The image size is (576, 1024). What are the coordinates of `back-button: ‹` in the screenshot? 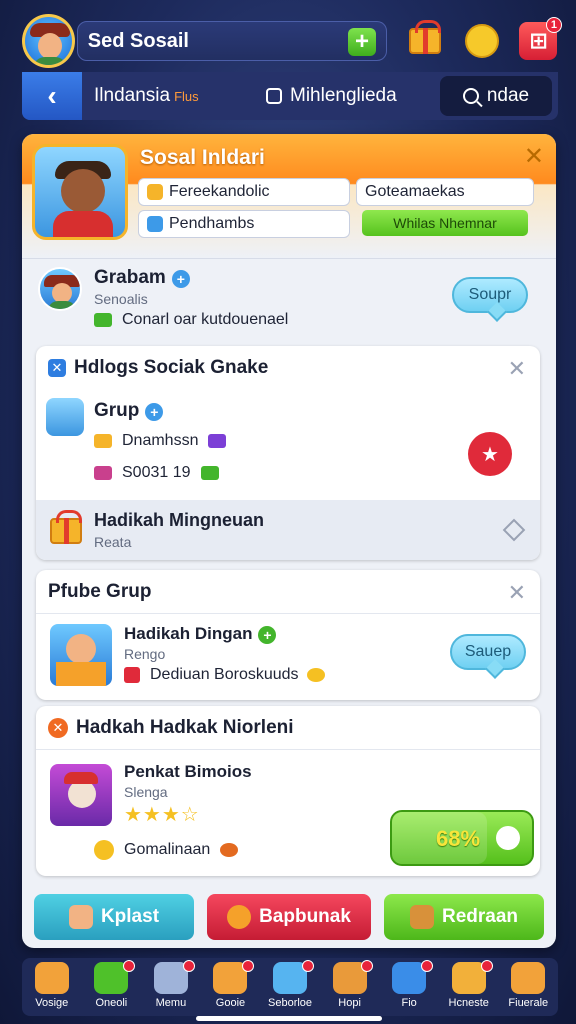 It's located at (52, 96).